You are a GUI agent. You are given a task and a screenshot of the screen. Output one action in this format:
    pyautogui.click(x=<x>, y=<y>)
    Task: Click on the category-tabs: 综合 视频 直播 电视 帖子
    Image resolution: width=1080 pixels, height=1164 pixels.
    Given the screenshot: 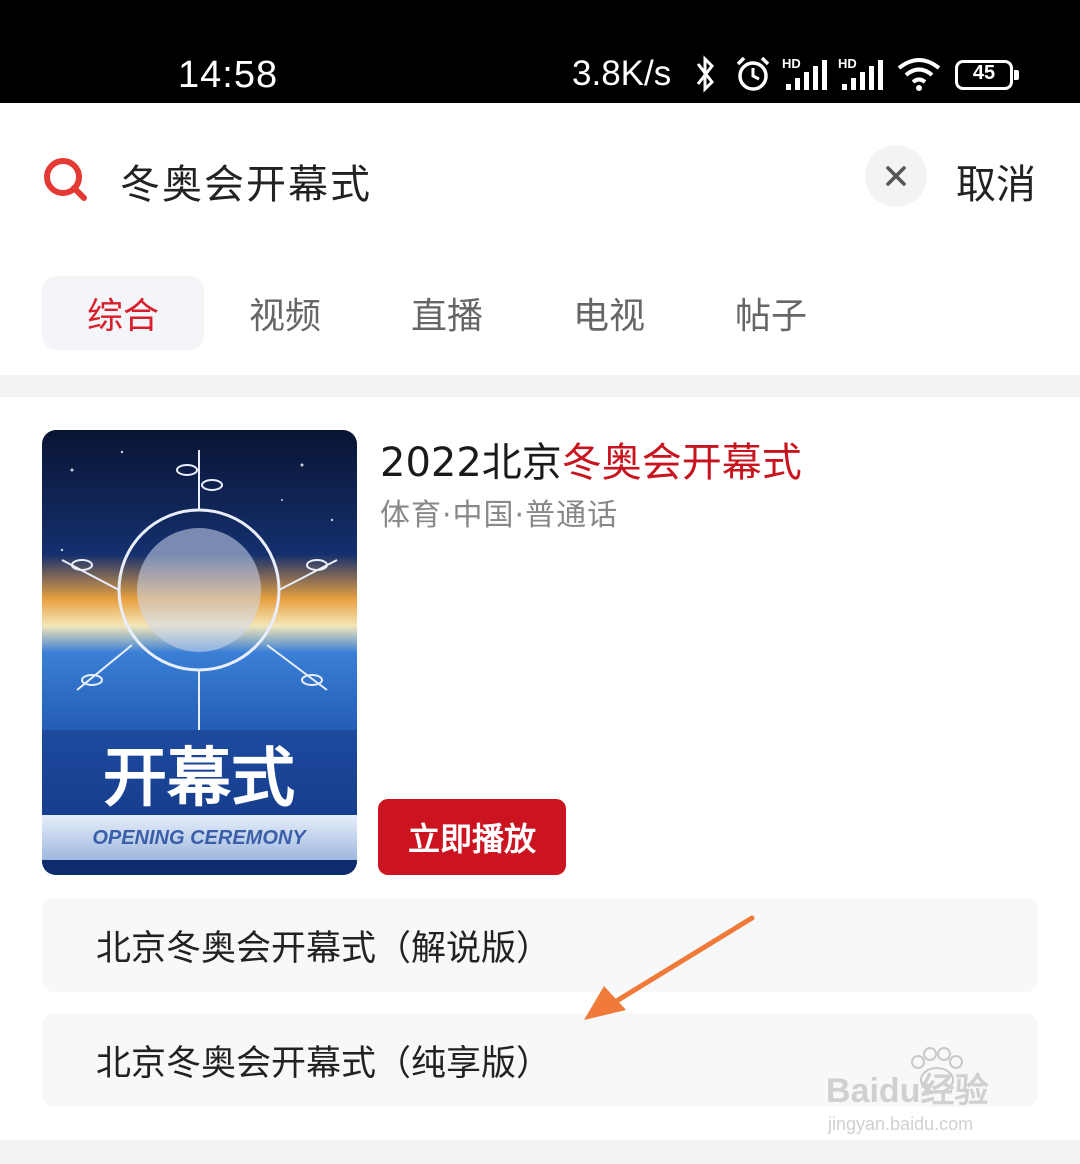 What is the action you would take?
    pyautogui.click(x=447, y=313)
    